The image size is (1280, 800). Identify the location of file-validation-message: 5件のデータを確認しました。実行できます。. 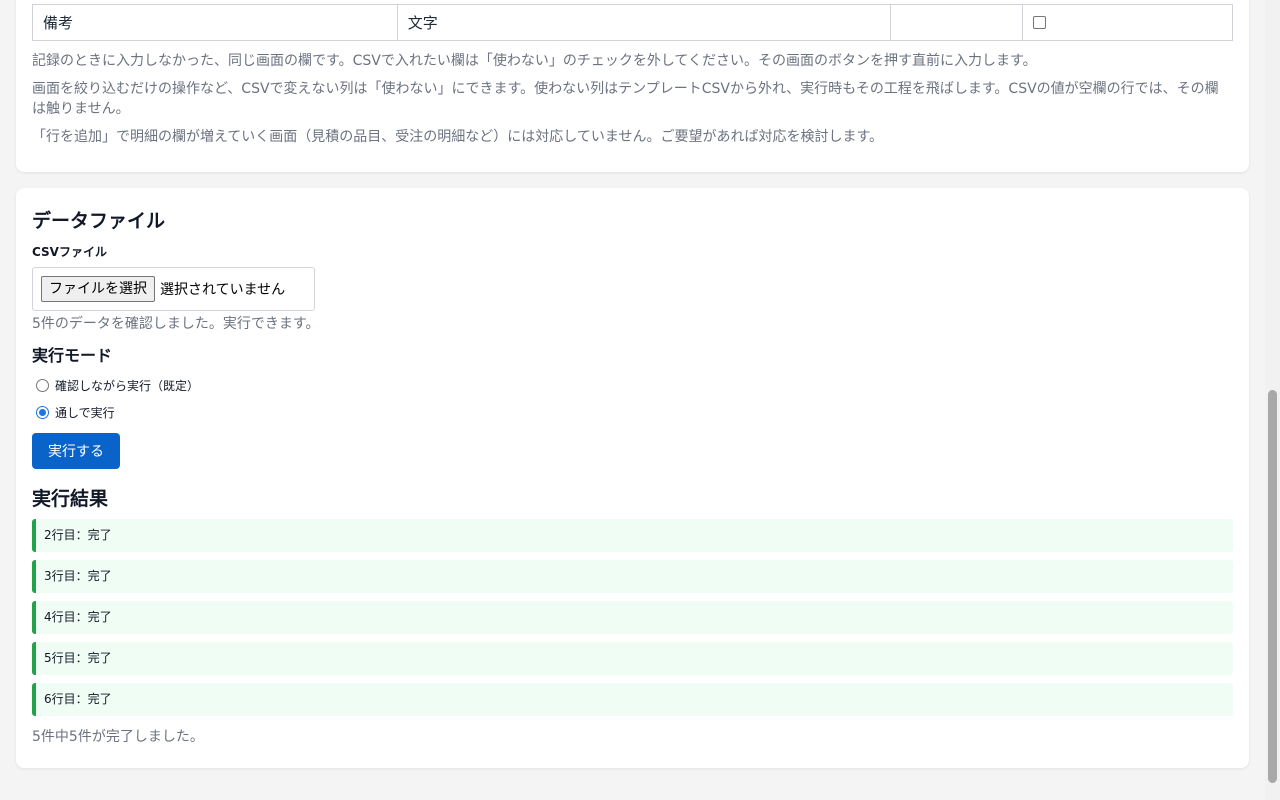
(176, 324).